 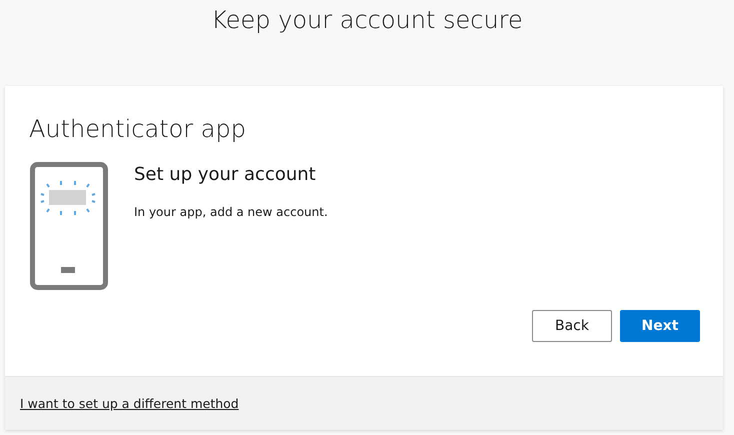 I want to click on back-button: Back, so click(x=572, y=326).